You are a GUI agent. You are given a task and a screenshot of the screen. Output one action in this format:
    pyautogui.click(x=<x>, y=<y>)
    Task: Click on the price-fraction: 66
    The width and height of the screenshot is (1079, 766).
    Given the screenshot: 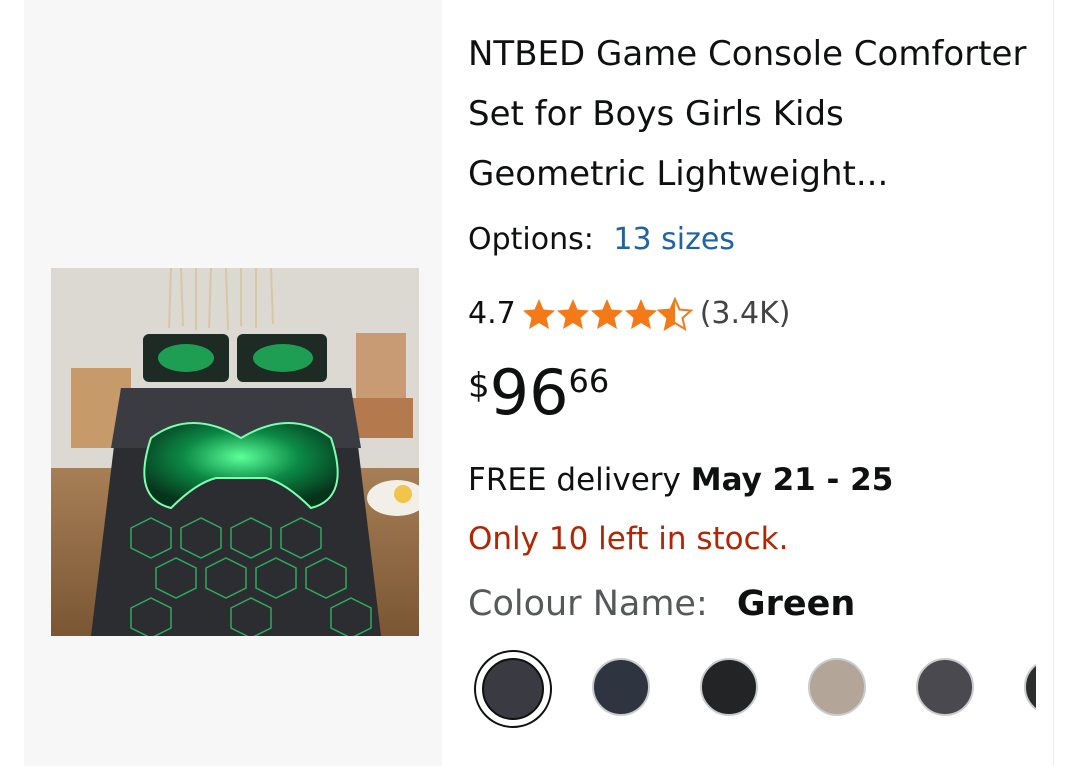 What is the action you would take?
    pyautogui.click(x=589, y=381)
    